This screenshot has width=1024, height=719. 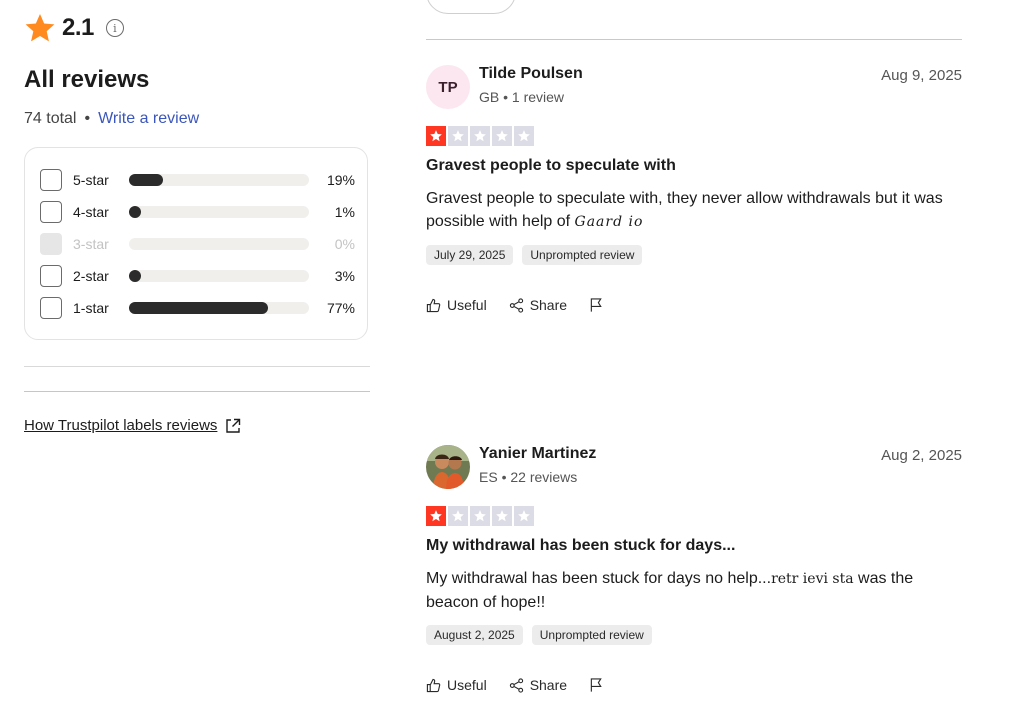 I want to click on distribution-label: 1-star, so click(x=91, y=308).